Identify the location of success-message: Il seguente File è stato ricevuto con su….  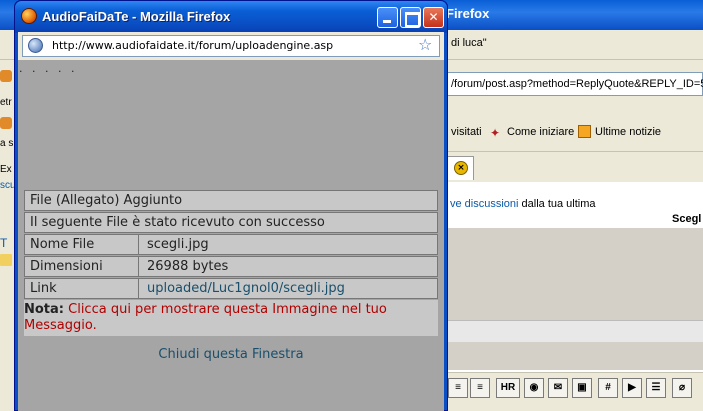
(177, 222).